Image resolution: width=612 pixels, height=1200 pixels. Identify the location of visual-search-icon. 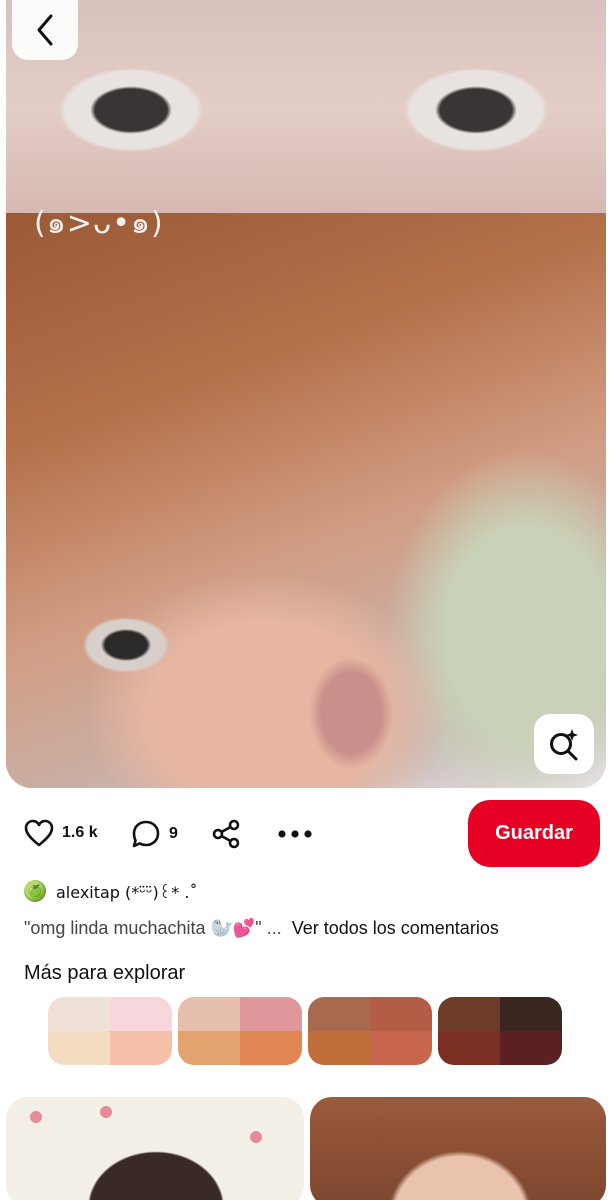
(564, 745).